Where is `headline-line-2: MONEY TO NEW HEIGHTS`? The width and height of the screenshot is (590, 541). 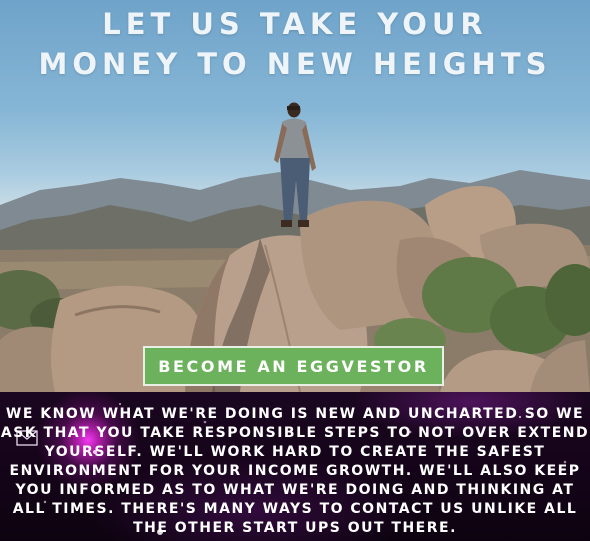
headline-line-2: MONEY TO NEW HEIGHTS is located at coordinates (295, 64).